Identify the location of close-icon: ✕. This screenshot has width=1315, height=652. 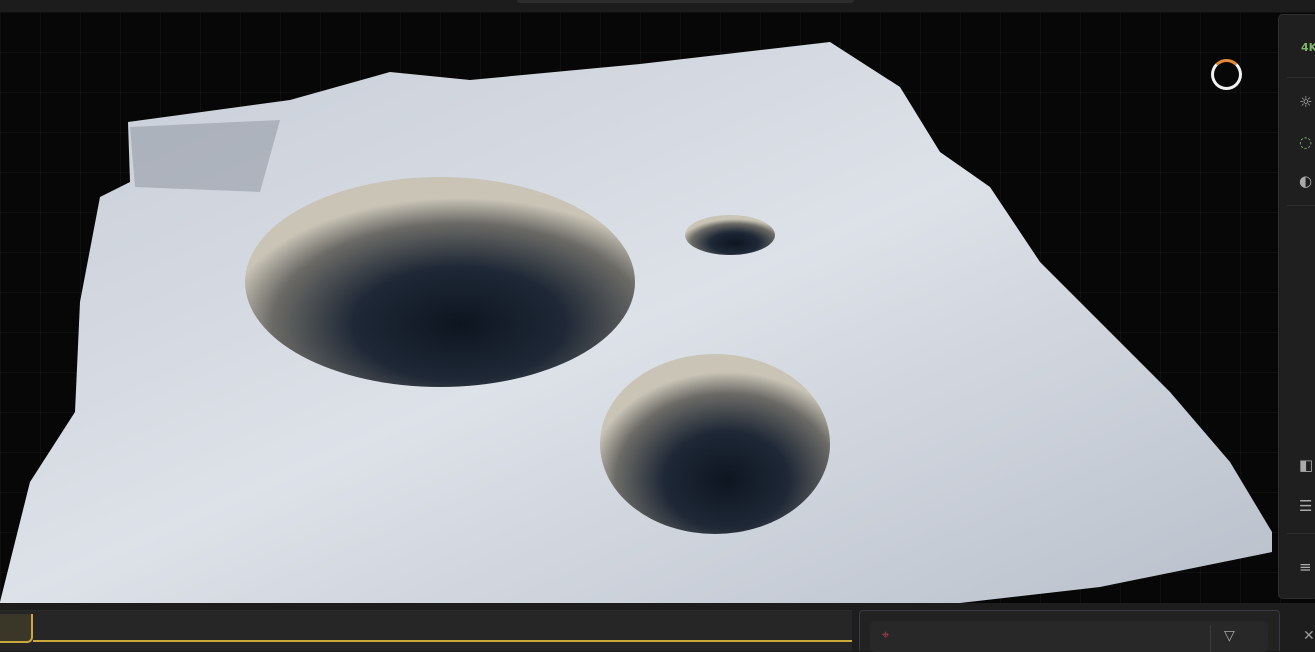
(1309, 636).